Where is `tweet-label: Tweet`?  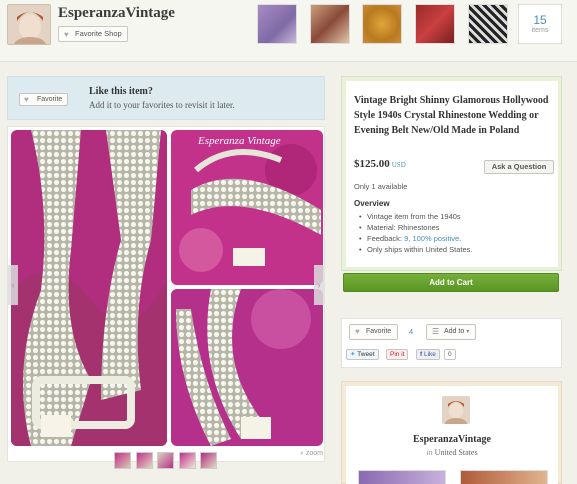
tweet-label: Tweet is located at coordinates (366, 354).